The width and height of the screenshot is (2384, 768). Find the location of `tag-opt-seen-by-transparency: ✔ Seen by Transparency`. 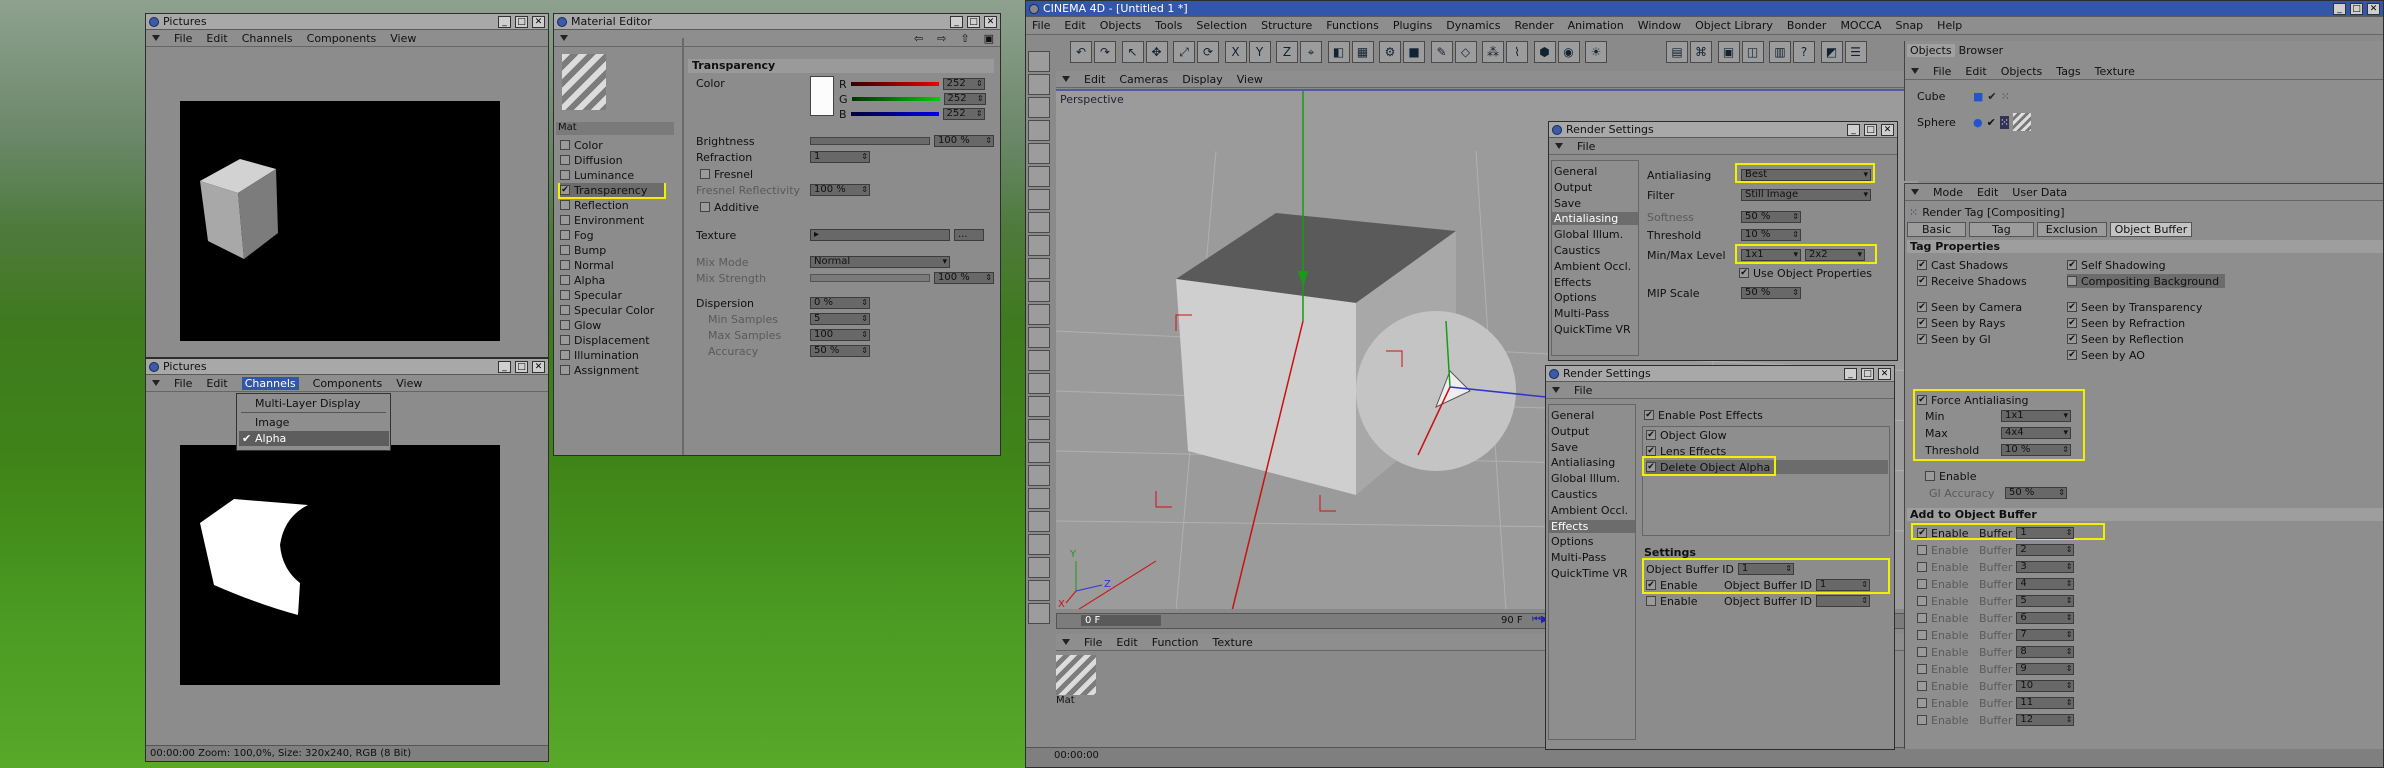

tag-opt-seen-by-transparency: ✔ Seen by Transparency is located at coordinates (2134, 307).